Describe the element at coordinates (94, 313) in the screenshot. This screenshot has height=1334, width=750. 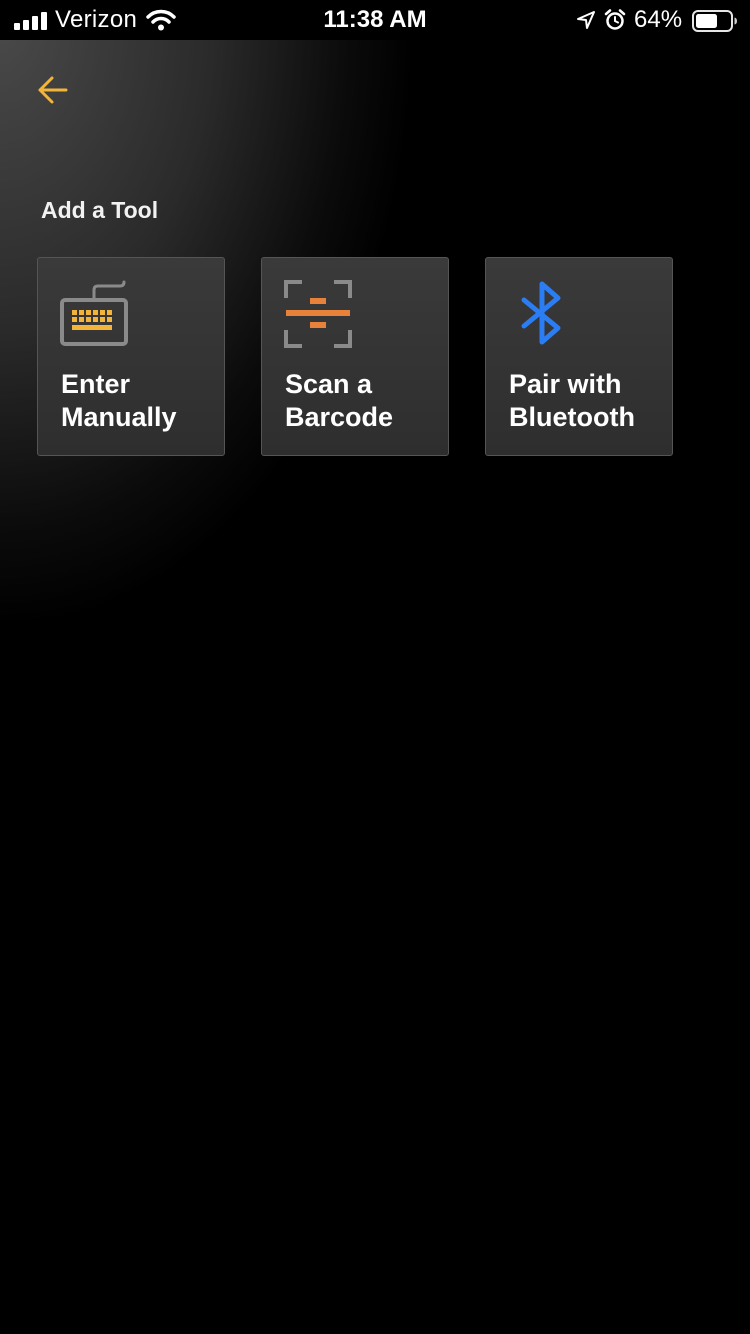
I see `keyboard-icon` at that location.